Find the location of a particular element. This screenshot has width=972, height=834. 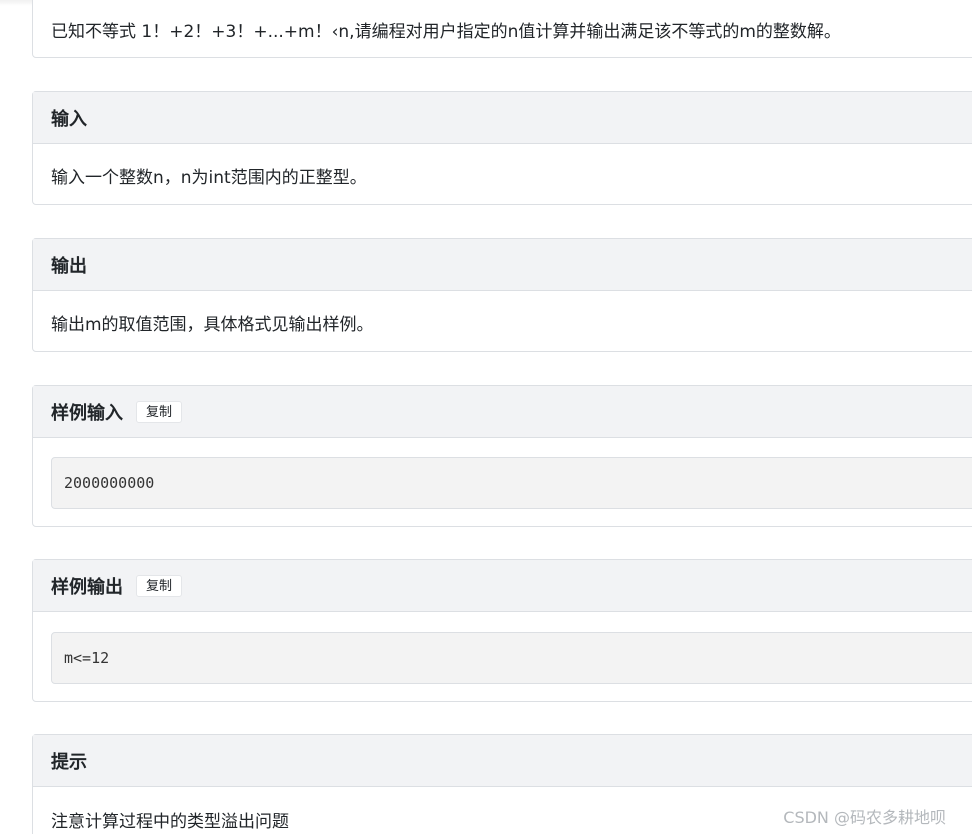

hint-card-header: 提示 is located at coordinates (502, 761).